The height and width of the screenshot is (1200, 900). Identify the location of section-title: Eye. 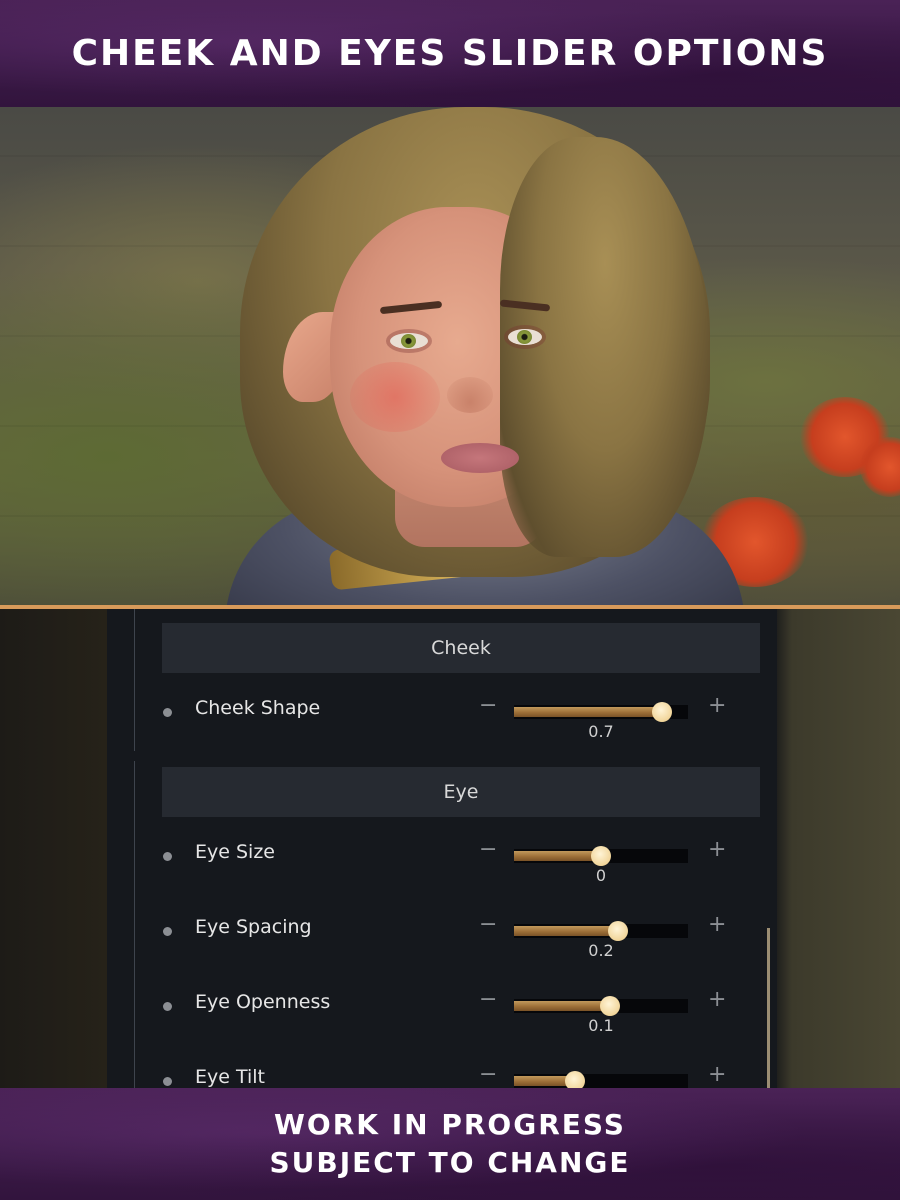
(461, 792).